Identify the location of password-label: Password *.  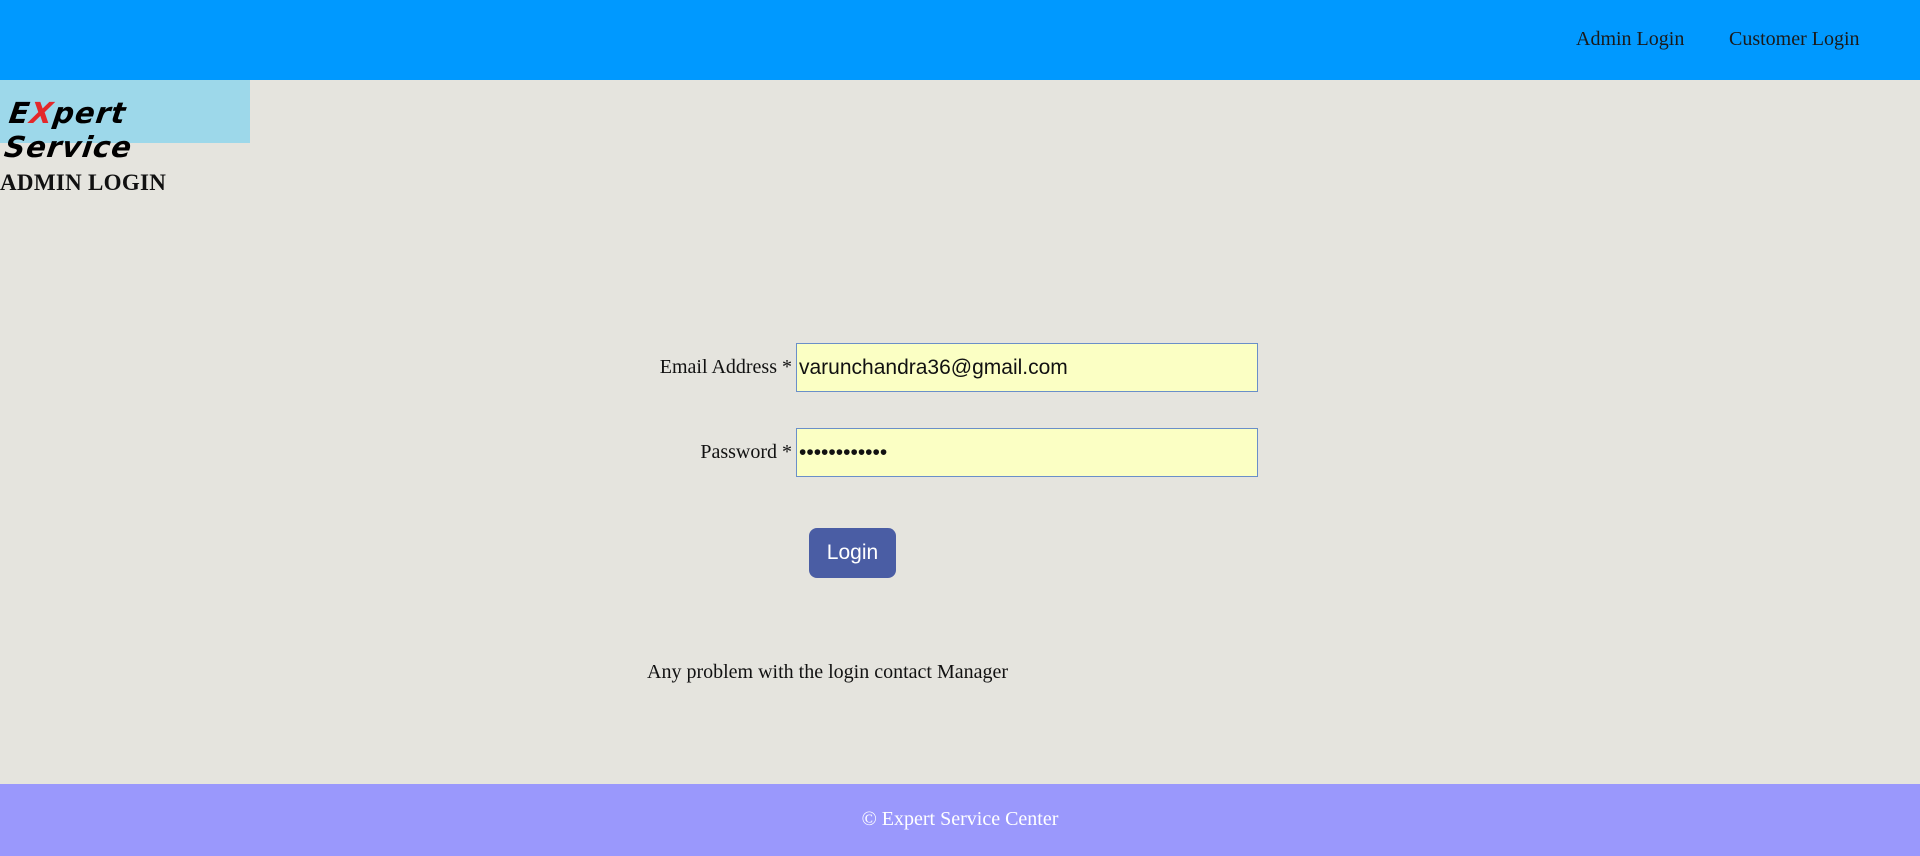
(746, 452).